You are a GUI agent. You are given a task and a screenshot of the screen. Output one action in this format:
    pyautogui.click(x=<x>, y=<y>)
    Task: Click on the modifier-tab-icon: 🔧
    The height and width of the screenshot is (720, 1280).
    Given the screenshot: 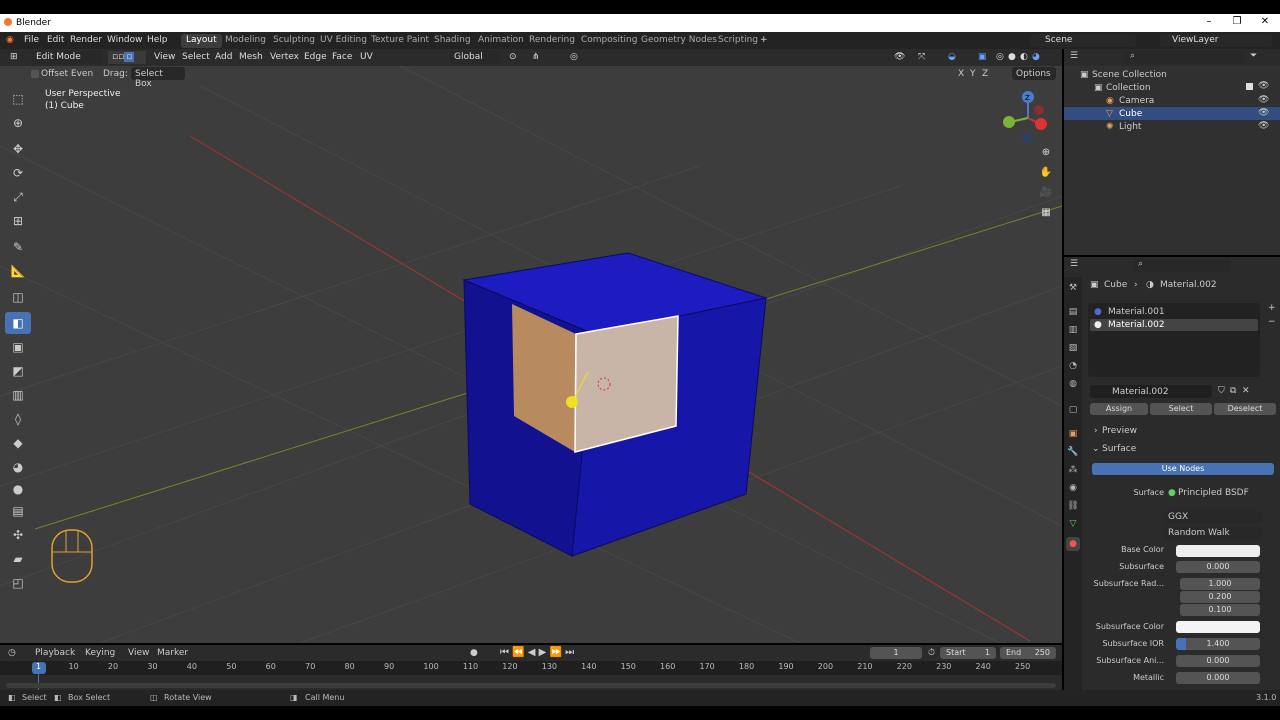 What is the action you would take?
    pyautogui.click(x=1073, y=452)
    